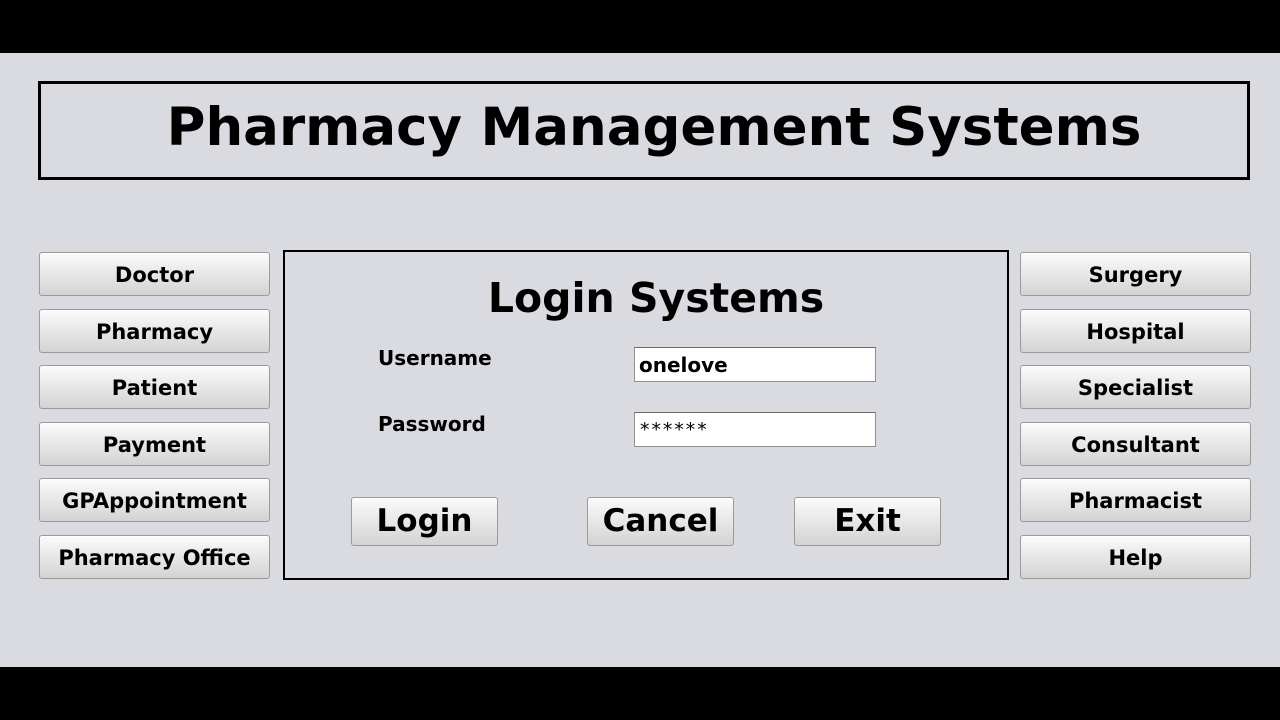 This screenshot has height=720, width=1280. What do you see at coordinates (755, 429) in the screenshot?
I see `password-field` at bounding box center [755, 429].